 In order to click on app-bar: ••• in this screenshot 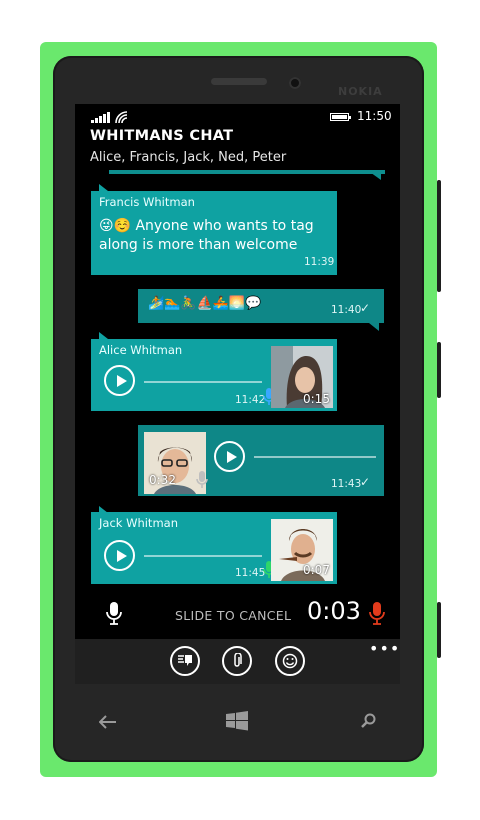, I will do `click(237, 661)`.